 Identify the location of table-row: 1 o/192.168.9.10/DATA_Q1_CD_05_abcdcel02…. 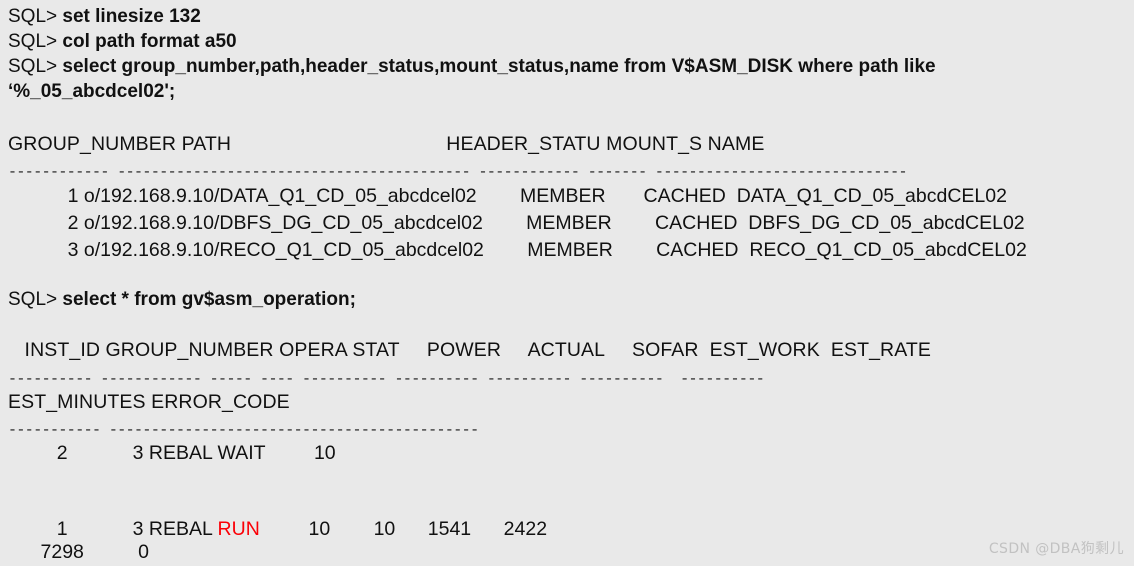
(507, 196).